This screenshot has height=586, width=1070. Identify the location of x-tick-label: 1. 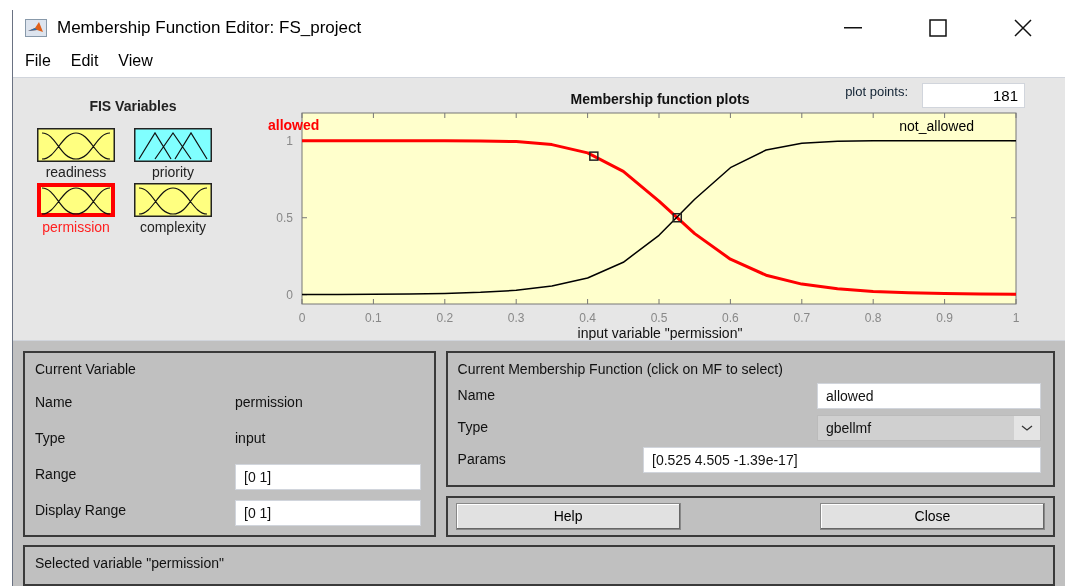
(1016, 318).